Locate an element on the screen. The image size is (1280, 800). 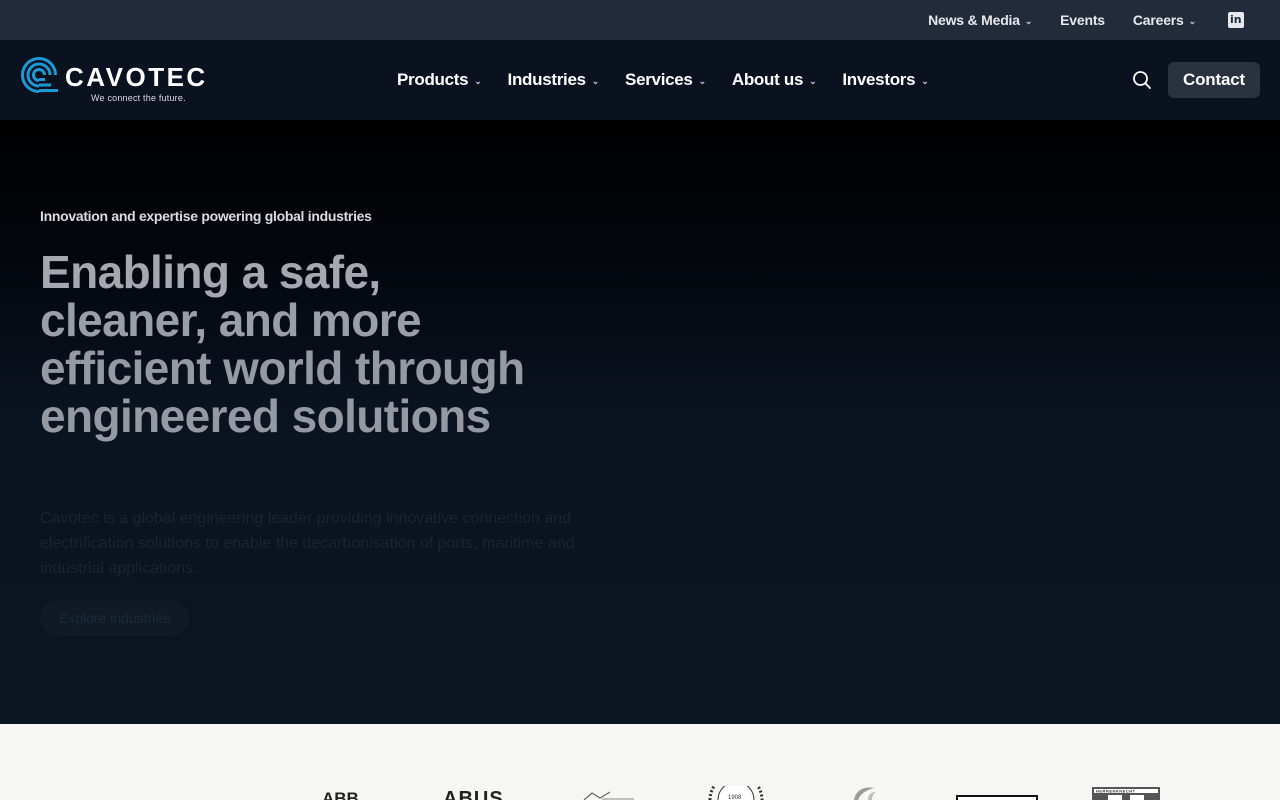
partner-logo-3-icon is located at coordinates (608, 795).